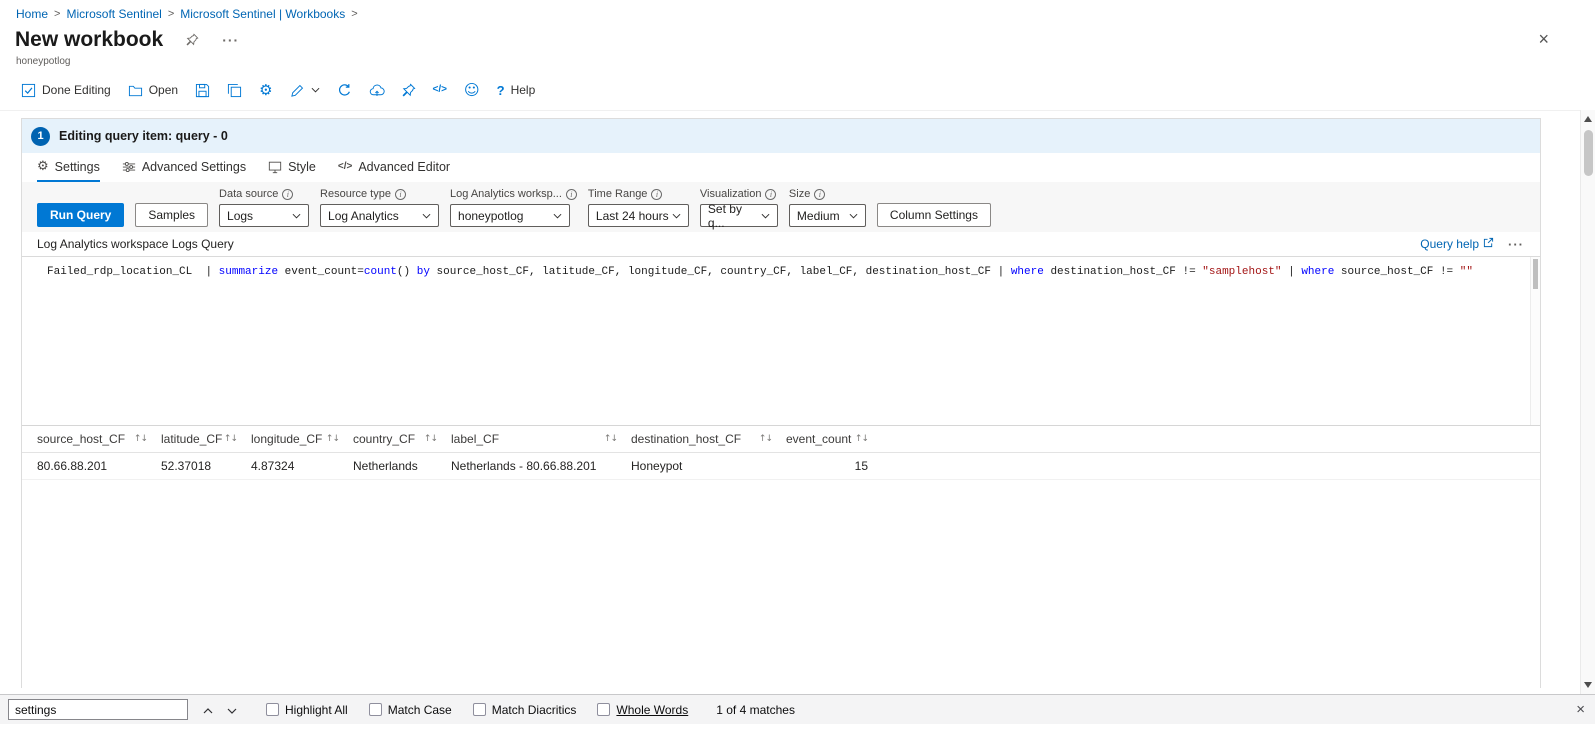  Describe the element at coordinates (1457, 244) in the screenshot. I see `query-help-link: Query help` at that location.